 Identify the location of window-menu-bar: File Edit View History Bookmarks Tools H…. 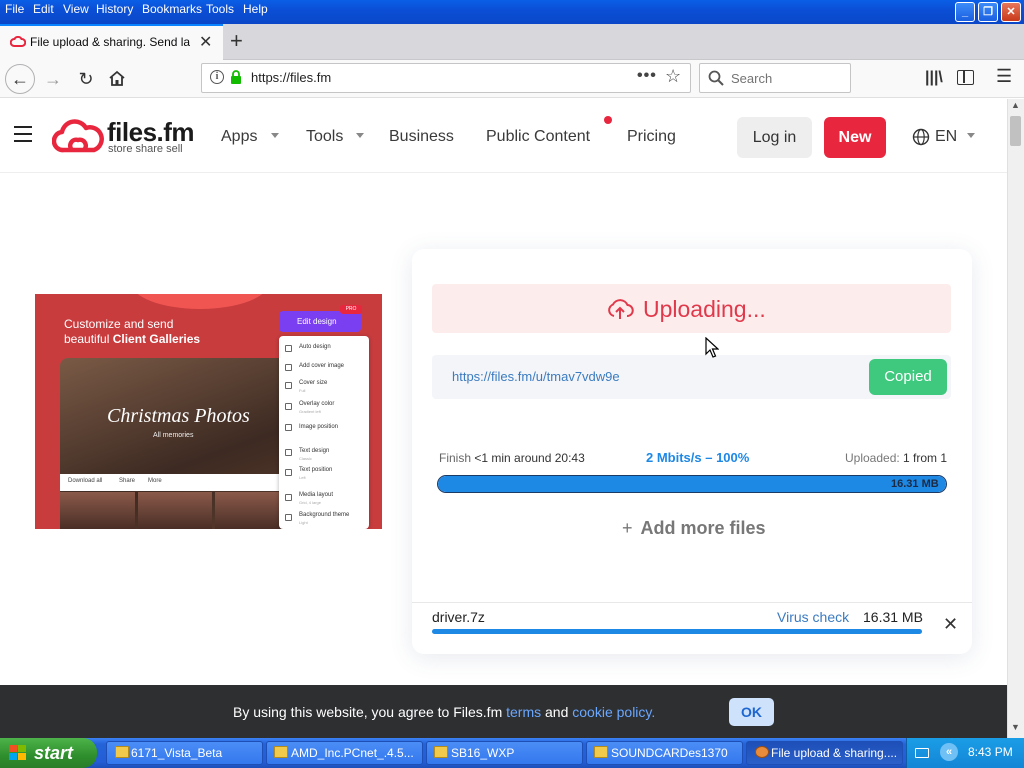
(512, 12).